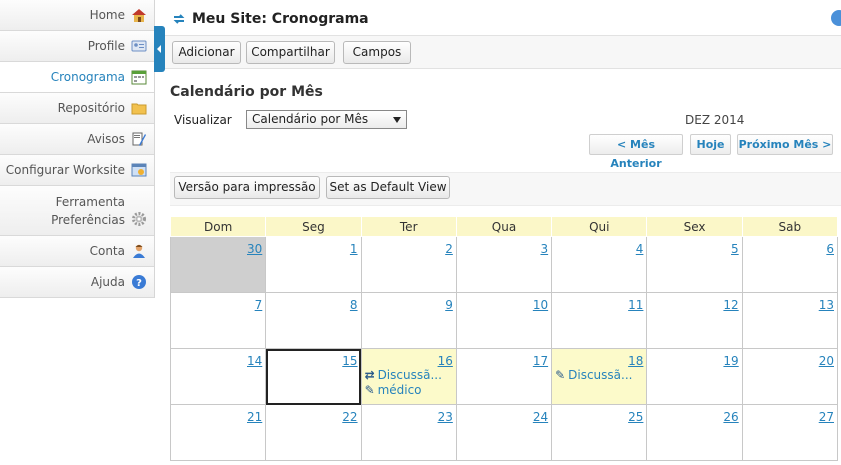 This screenshot has height=465, width=841. Describe the element at coordinates (504, 414) in the screenshot. I see `day-number-link: 24` at that location.